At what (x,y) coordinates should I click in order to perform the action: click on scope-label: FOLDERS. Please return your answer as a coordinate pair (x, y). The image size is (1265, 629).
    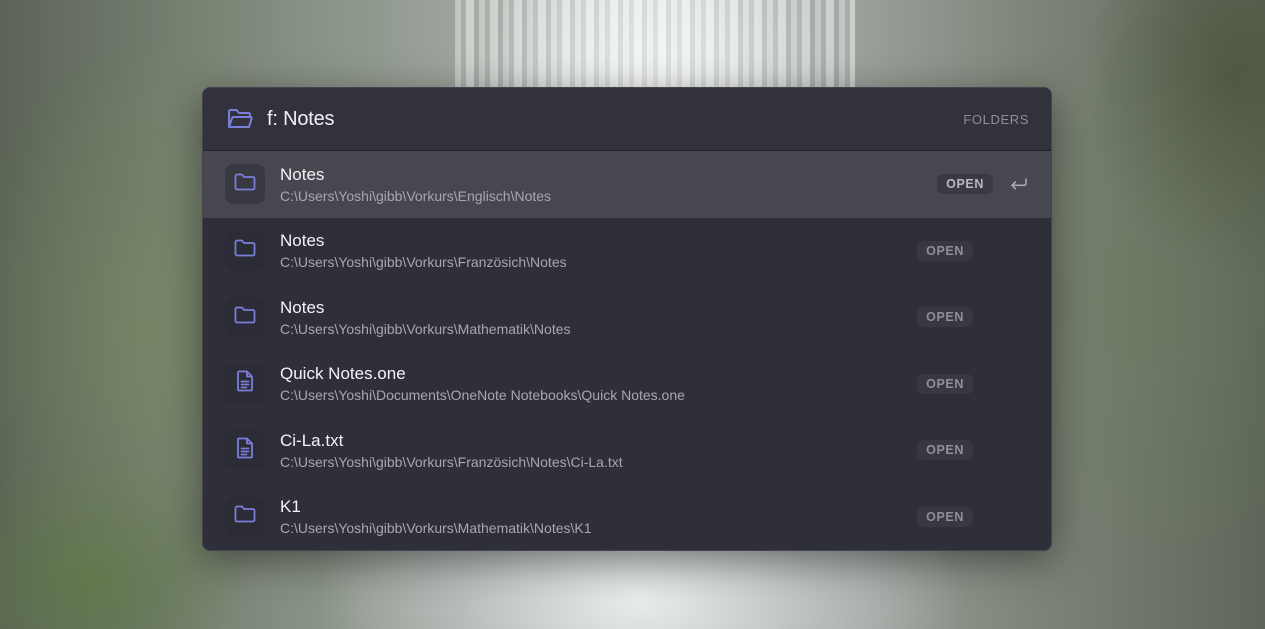
    Looking at the image, I should click on (996, 119).